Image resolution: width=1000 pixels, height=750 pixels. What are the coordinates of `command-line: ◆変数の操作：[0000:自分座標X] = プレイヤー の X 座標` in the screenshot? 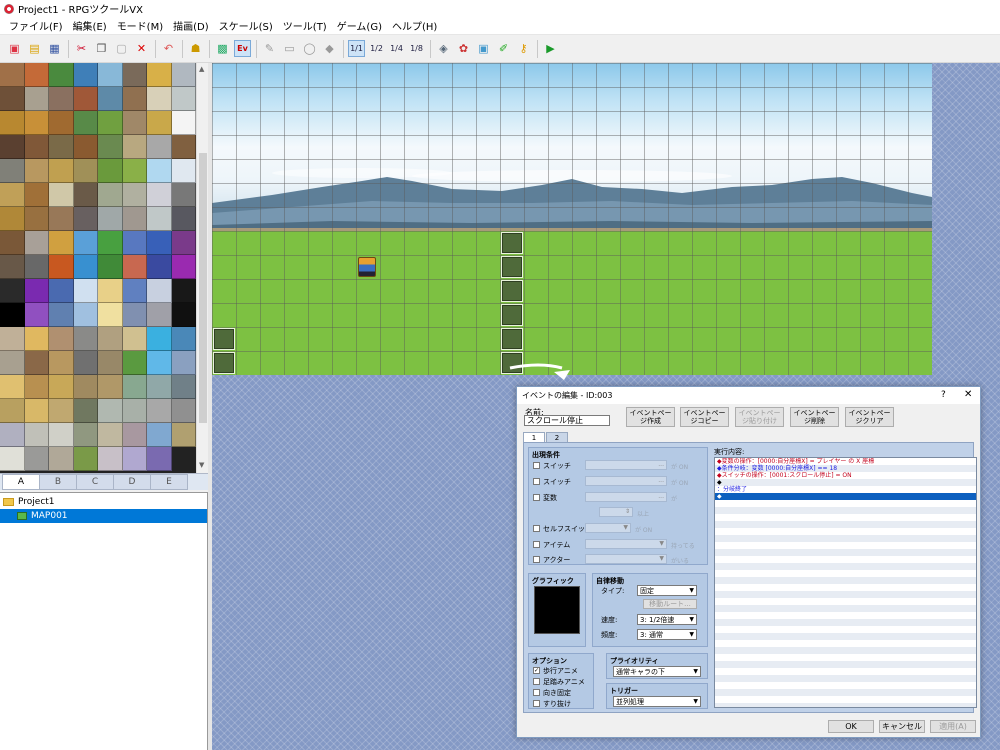 It's located at (845, 461).